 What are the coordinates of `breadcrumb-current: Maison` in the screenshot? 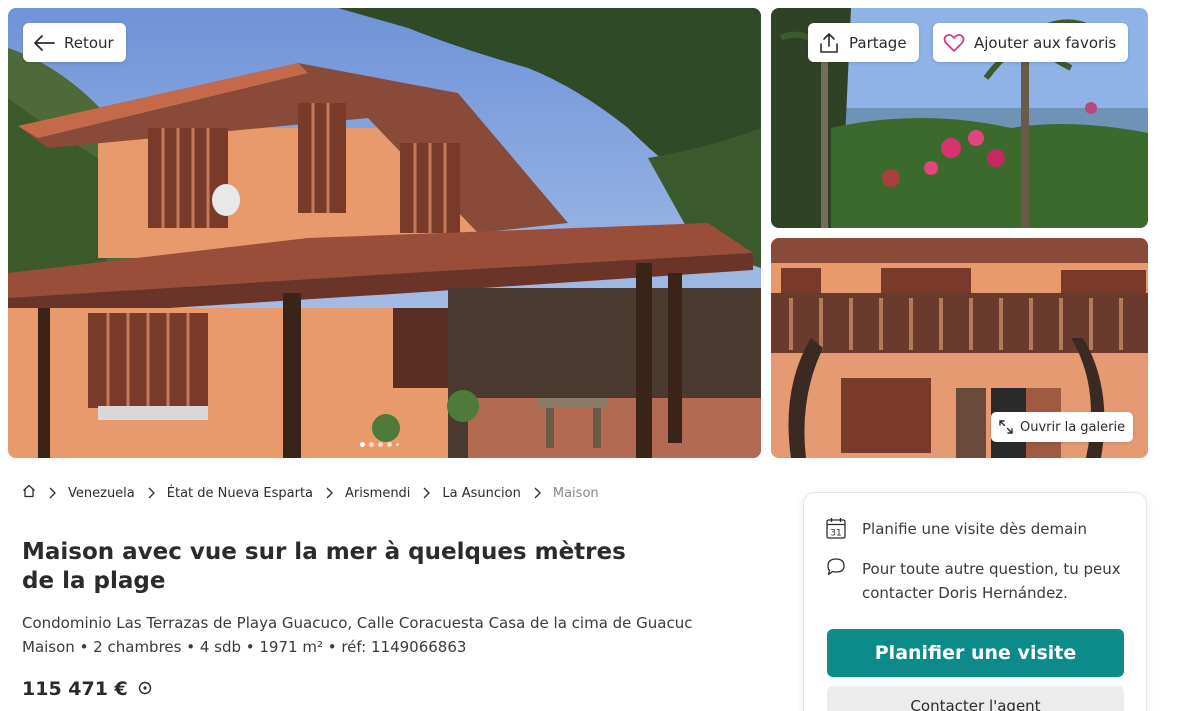 It's located at (575, 493).